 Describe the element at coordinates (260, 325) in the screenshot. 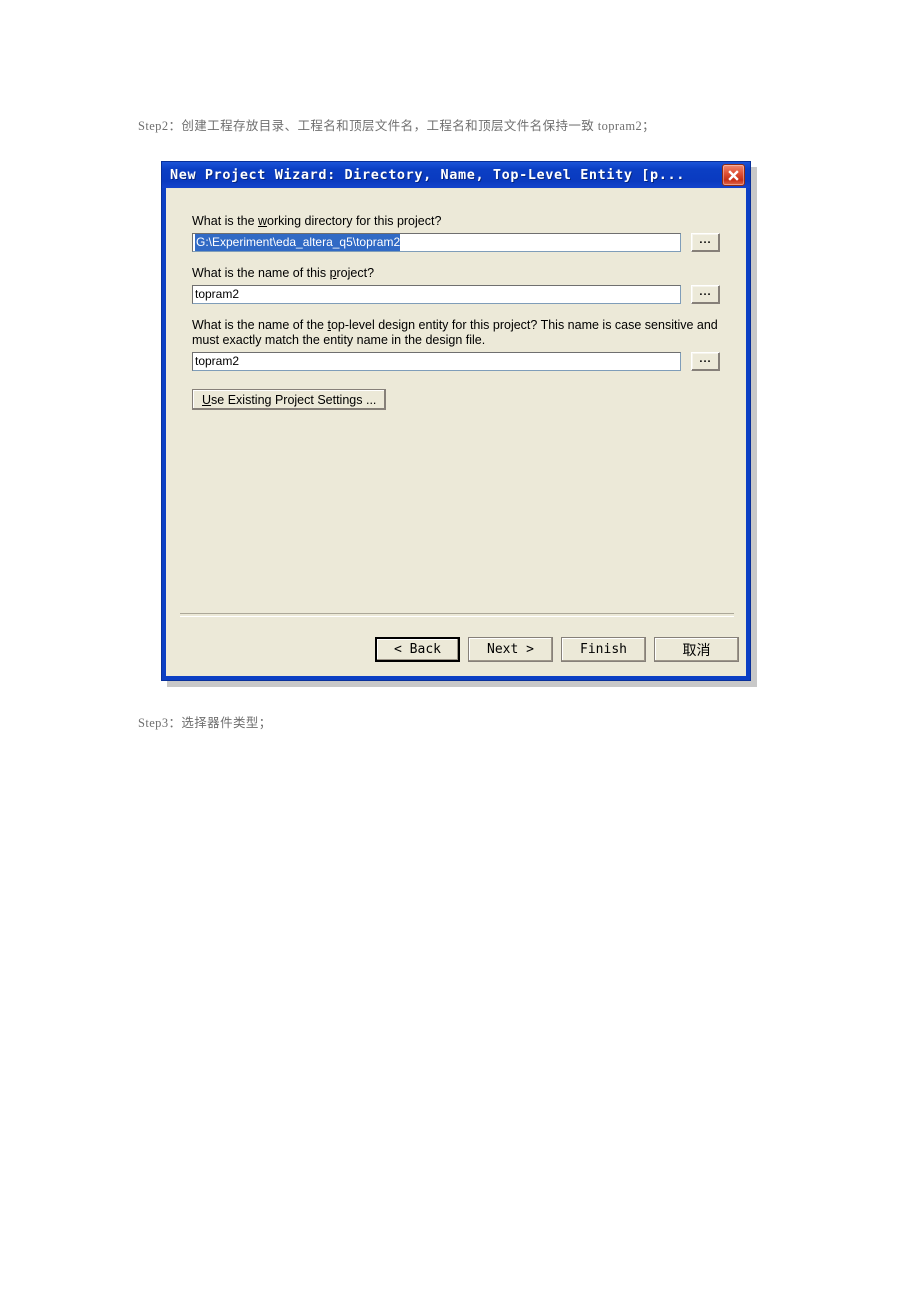

I see `label-part-before: What is the name of the` at that location.